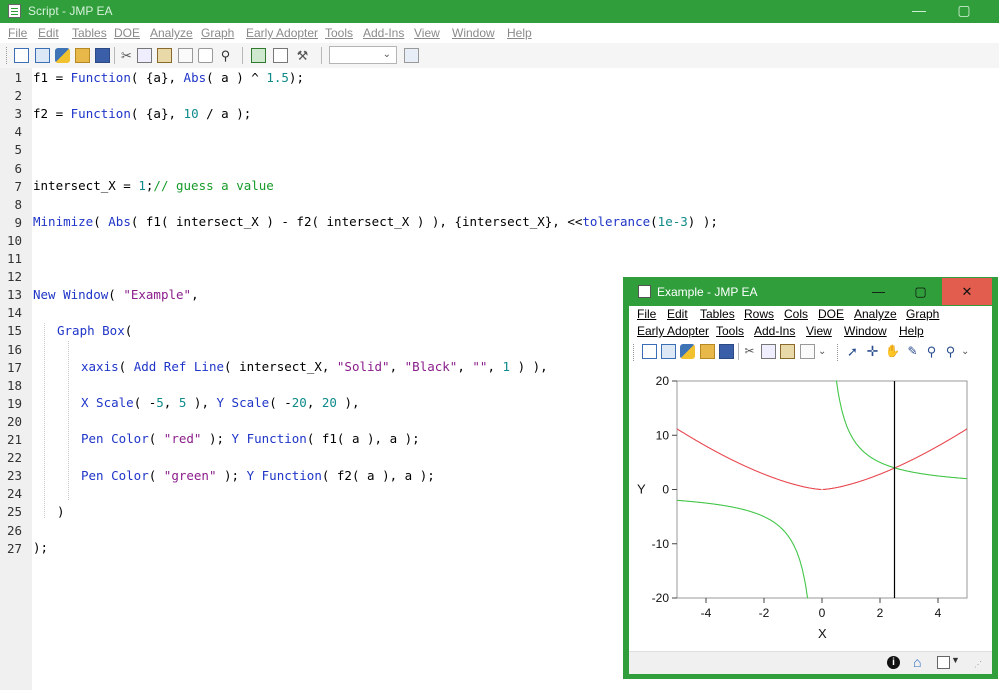  I want to click on graph-menu-view: View, so click(819, 331).